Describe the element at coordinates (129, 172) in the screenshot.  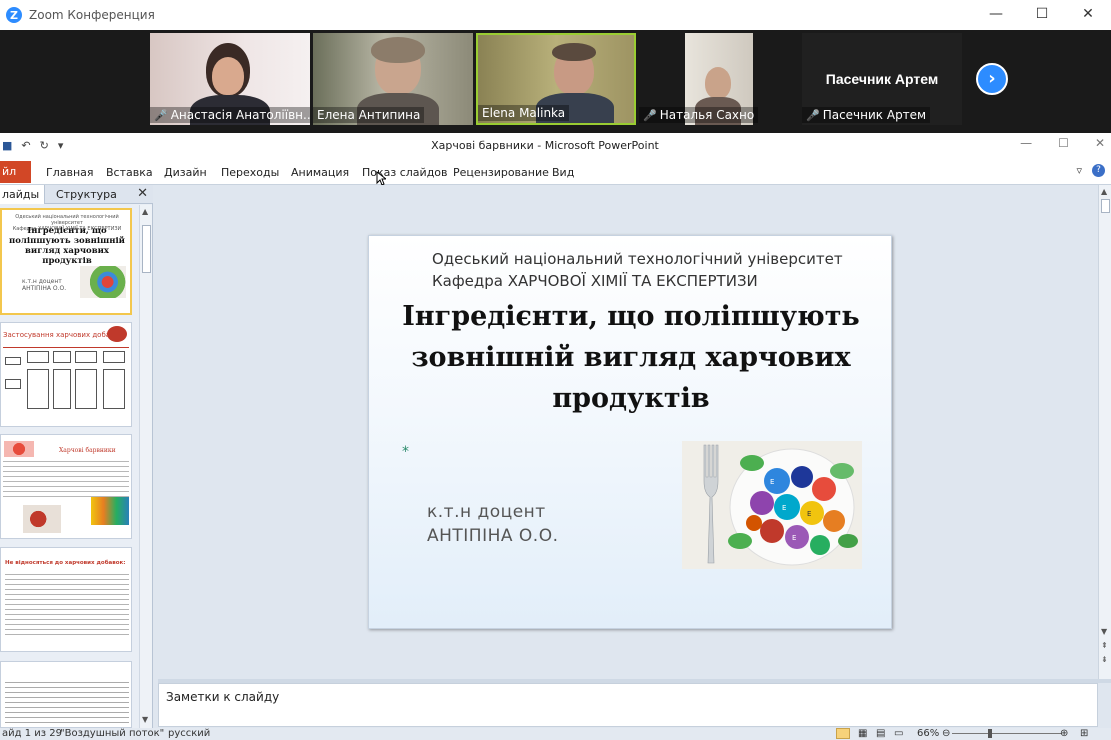
I see `tab-insert: Вставка` at that location.